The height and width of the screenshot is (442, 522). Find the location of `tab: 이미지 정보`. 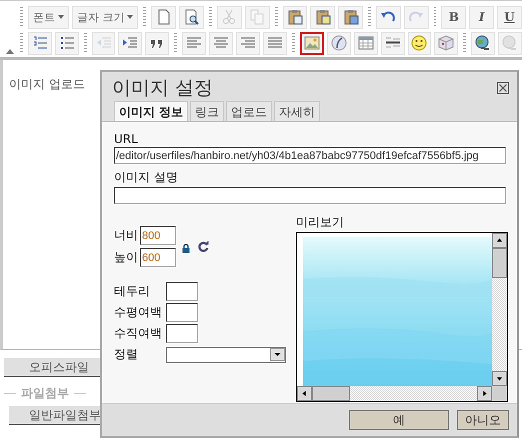

tab: 이미지 정보 is located at coordinates (151, 111).